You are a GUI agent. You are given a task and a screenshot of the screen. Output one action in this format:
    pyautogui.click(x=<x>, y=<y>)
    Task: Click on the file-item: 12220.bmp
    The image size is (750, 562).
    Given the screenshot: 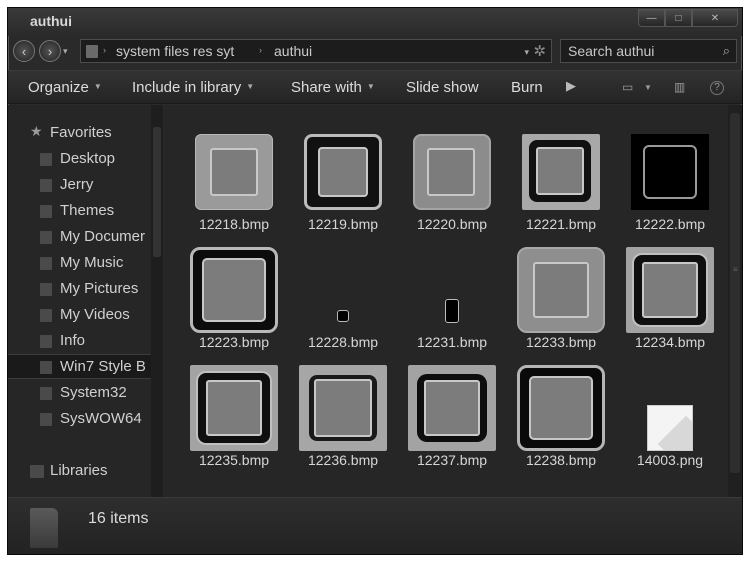 What is the action you would take?
    pyautogui.click(x=452, y=184)
    